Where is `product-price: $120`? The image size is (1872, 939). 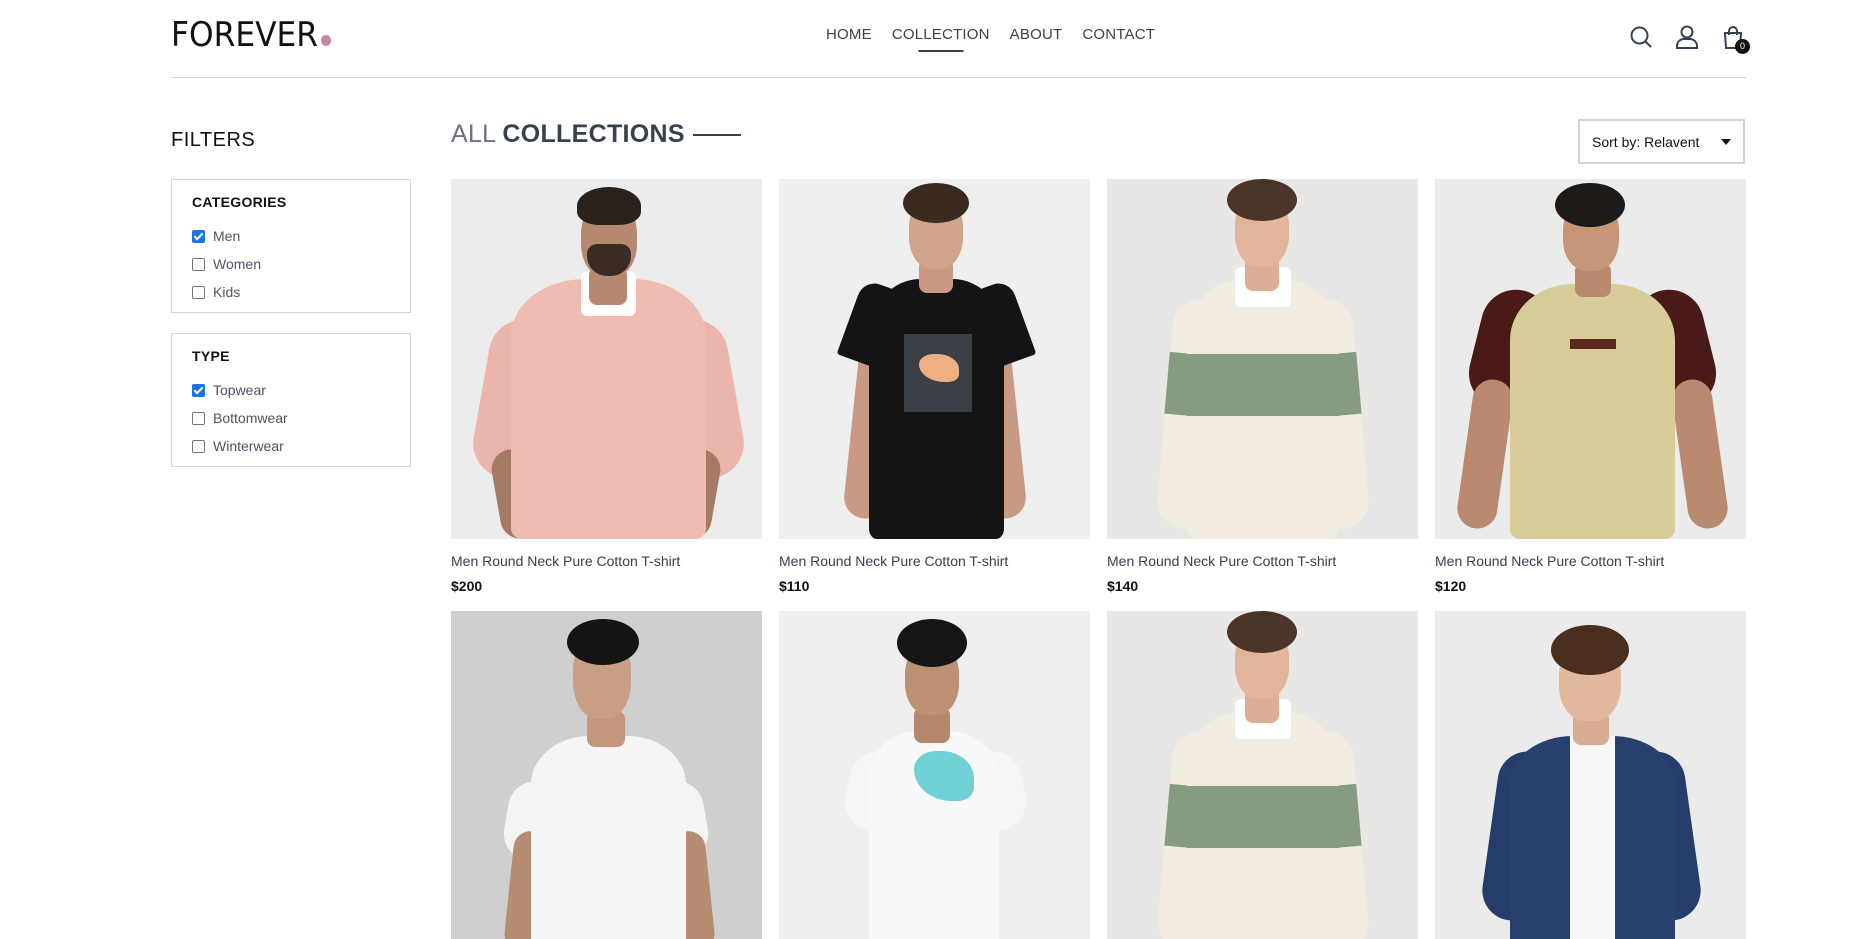
product-price: $120 is located at coordinates (1451, 586).